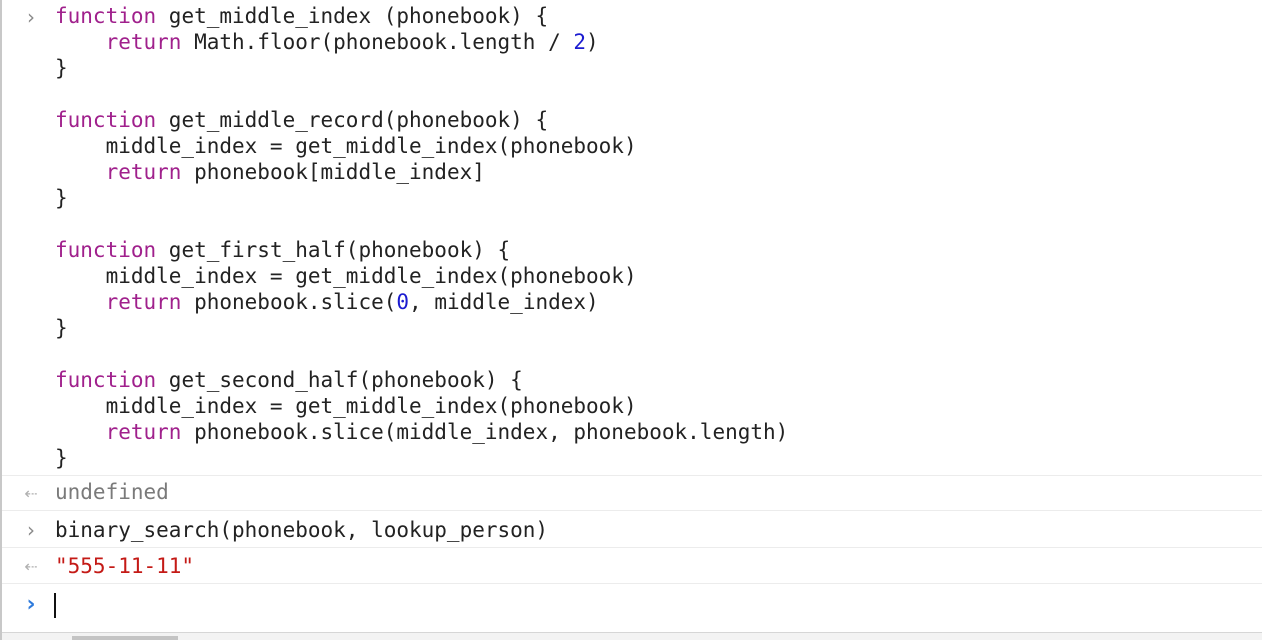 This screenshot has height=640, width=1262. I want to click on command-text: binary_search(phonebook, lookup_person), so click(302, 530).